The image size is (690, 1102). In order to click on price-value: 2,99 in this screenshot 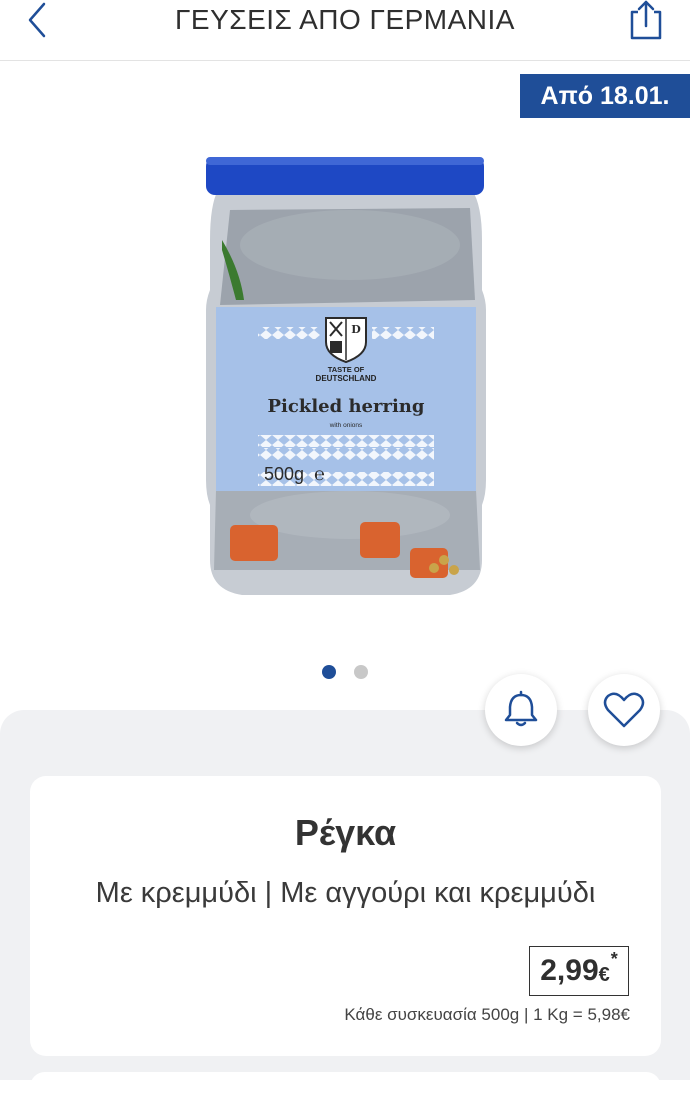, I will do `click(569, 970)`.